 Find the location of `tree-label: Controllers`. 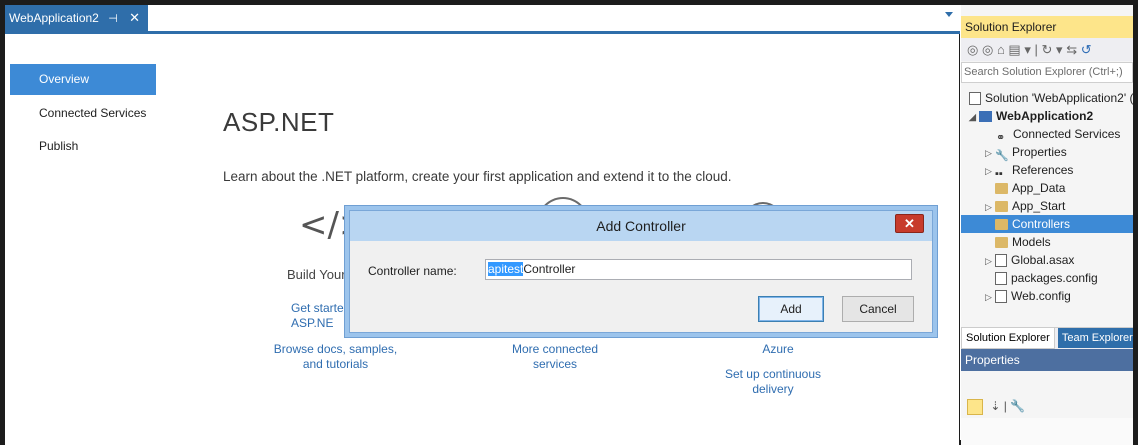

tree-label: Controllers is located at coordinates (1041, 224).